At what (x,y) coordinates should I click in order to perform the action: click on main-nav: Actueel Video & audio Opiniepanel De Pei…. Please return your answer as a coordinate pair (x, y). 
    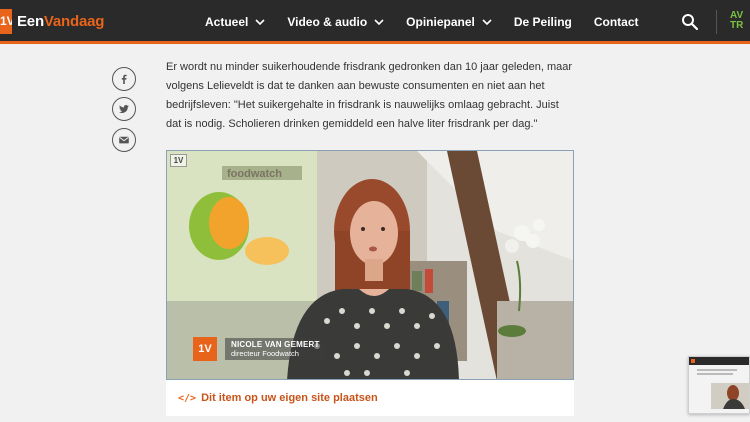
    Looking at the image, I should click on (433, 22).